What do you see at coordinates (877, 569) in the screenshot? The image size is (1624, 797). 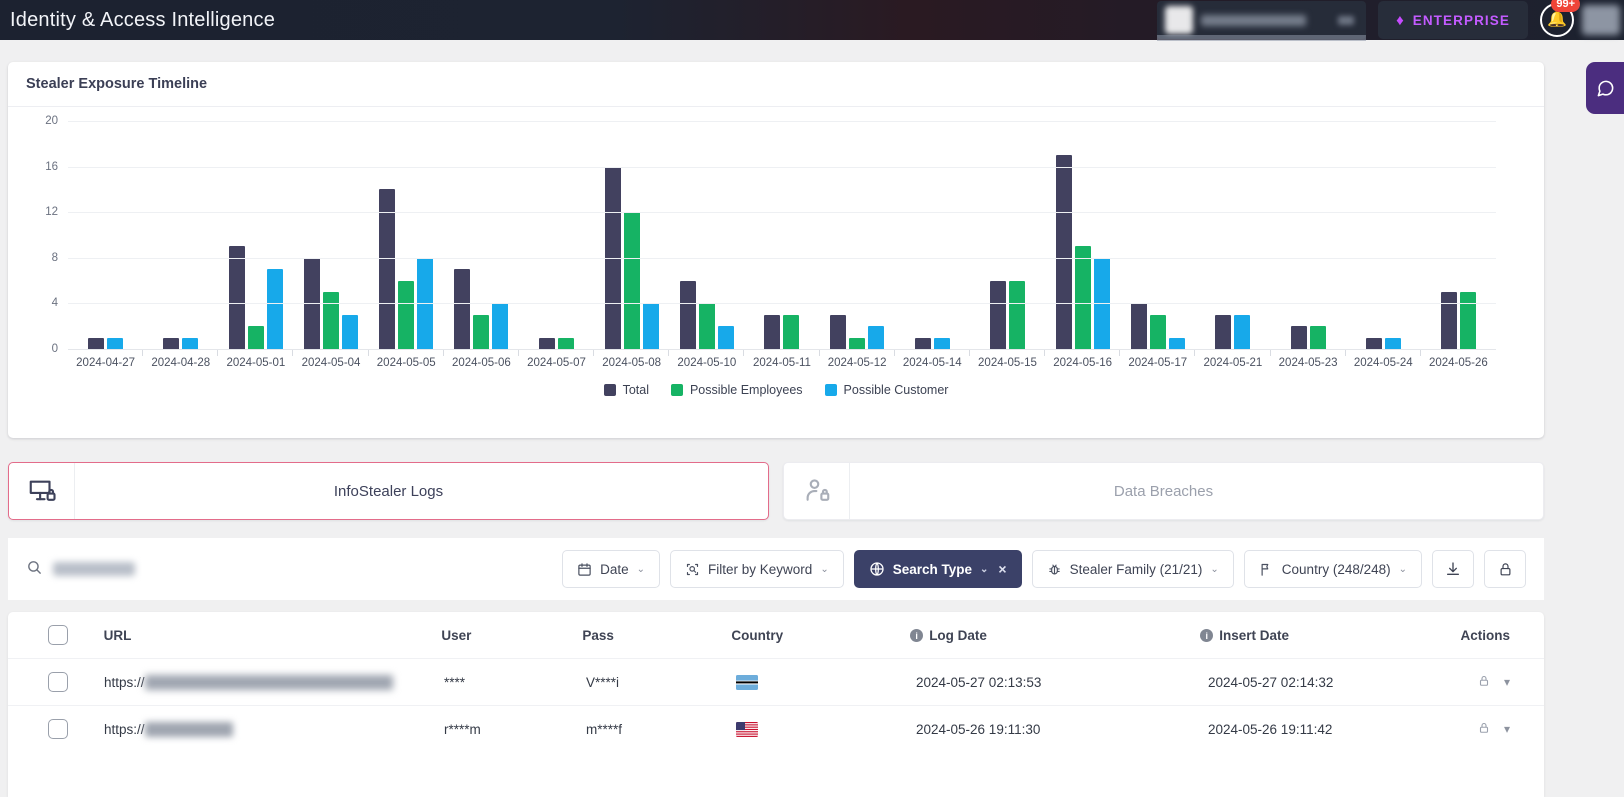 I see `globe-icon` at bounding box center [877, 569].